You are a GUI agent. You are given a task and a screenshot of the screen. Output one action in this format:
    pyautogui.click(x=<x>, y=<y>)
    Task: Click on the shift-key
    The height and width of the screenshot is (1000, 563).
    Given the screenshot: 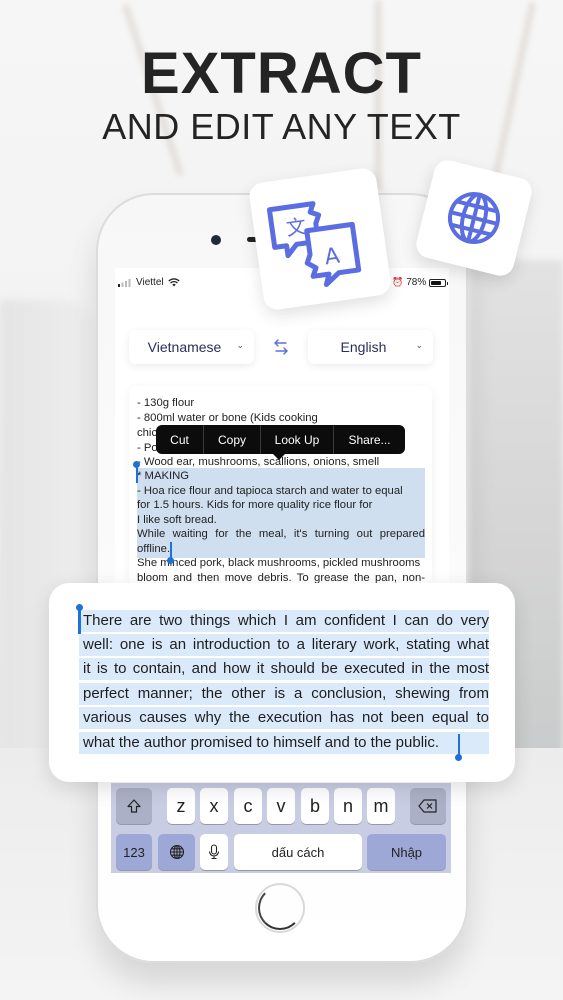 What is the action you would take?
    pyautogui.click(x=134, y=806)
    